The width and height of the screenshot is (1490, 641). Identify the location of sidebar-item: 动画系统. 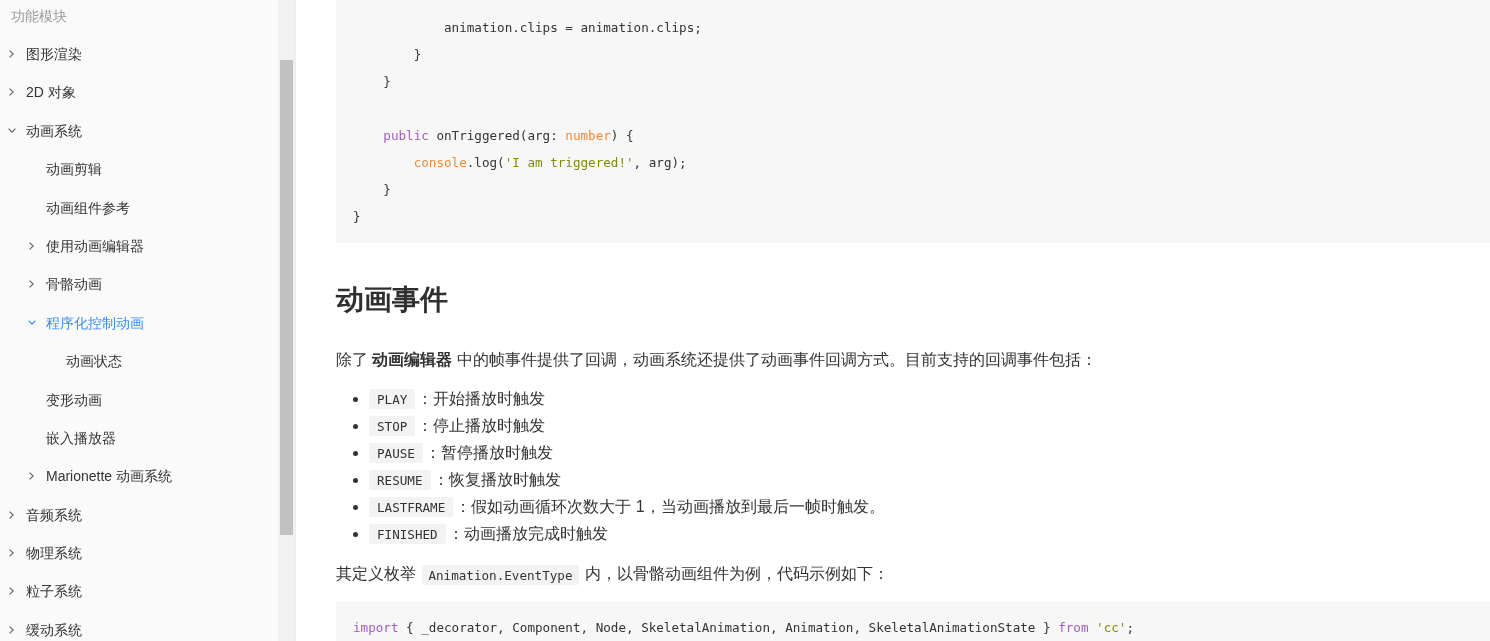
(45, 130).